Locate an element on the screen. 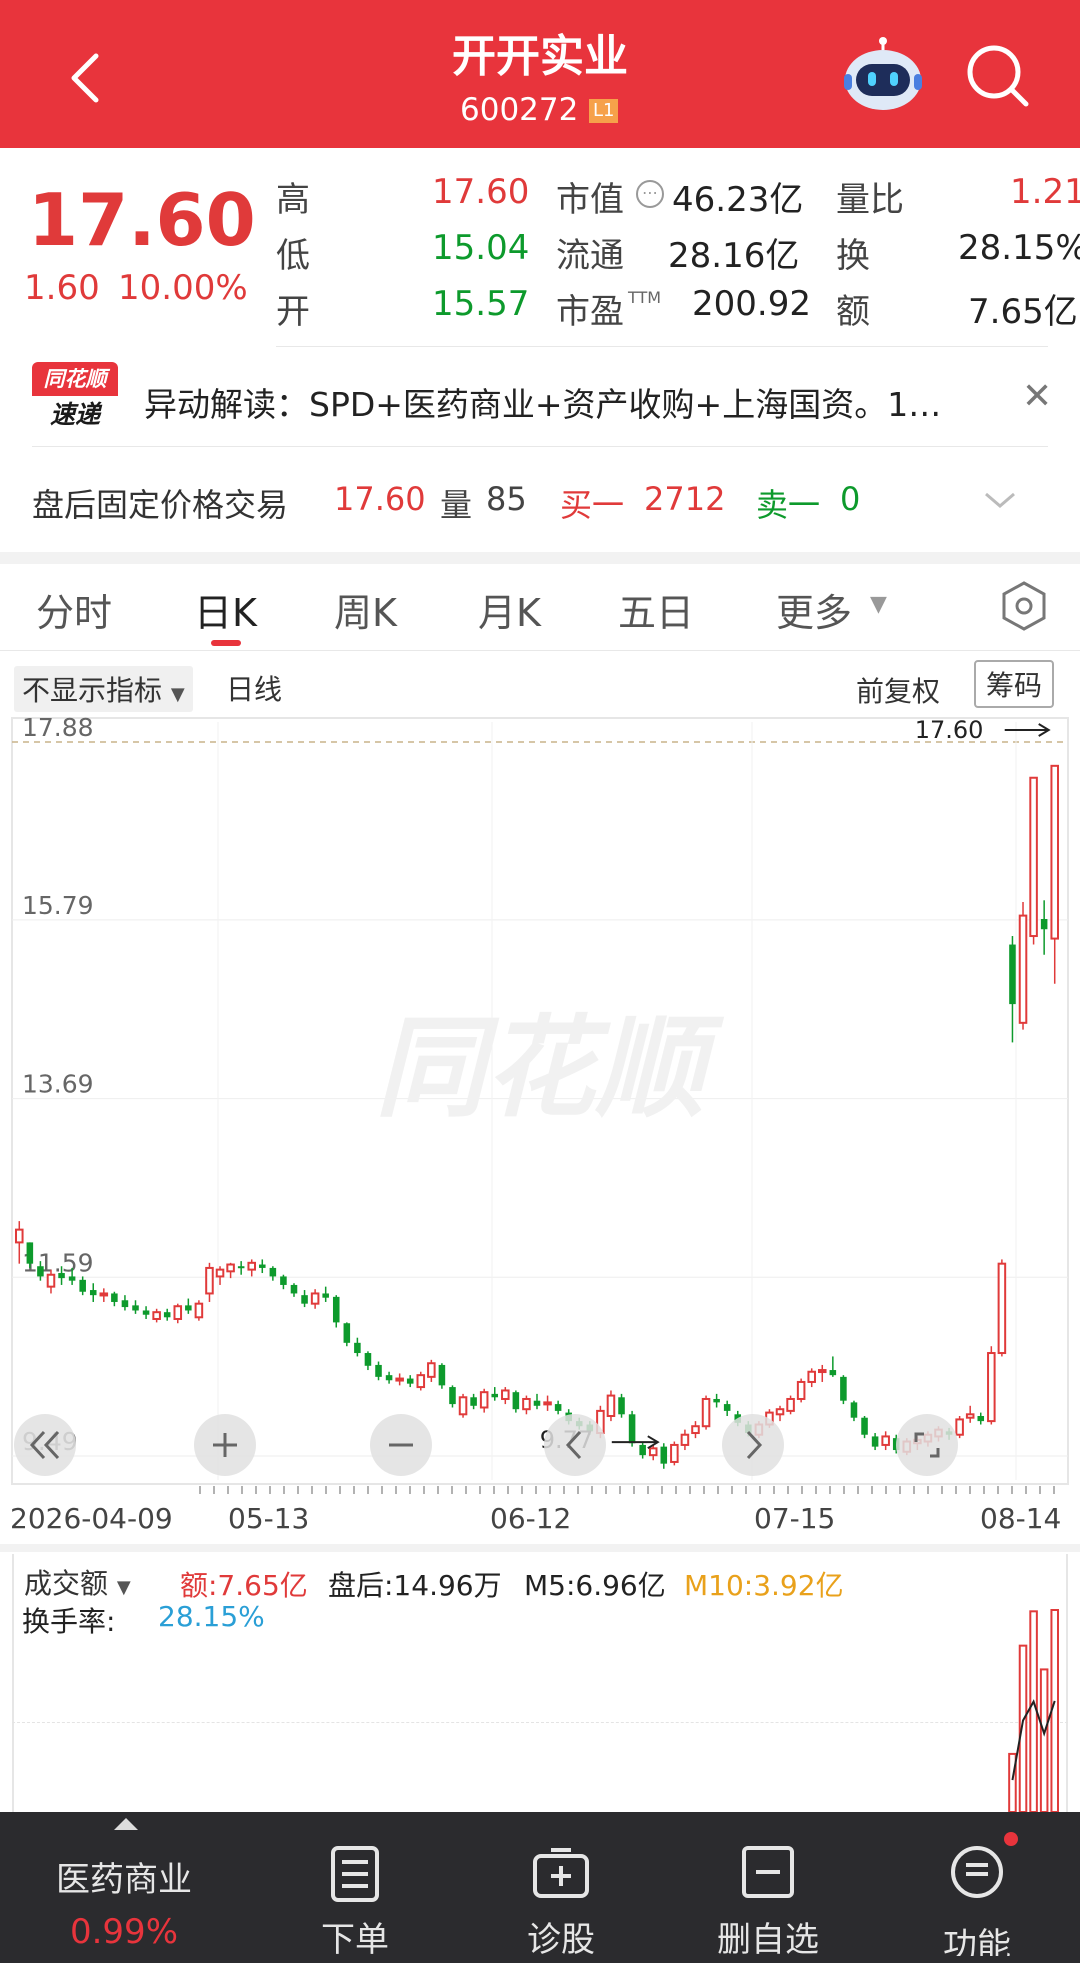 This screenshot has height=1963, width=1080. after-hours-price: 17.60 is located at coordinates (380, 499).